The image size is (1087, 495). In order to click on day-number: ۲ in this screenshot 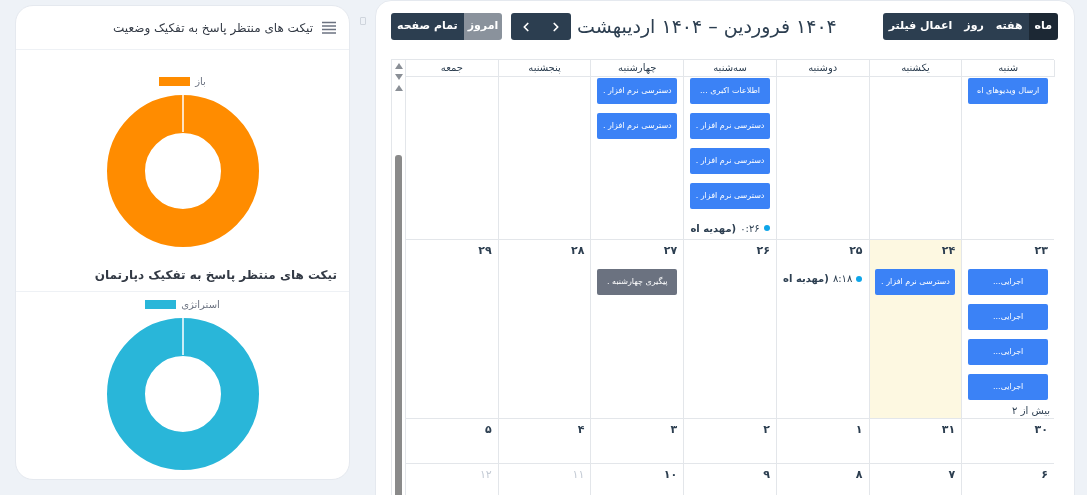, I will do `click(766, 430)`.